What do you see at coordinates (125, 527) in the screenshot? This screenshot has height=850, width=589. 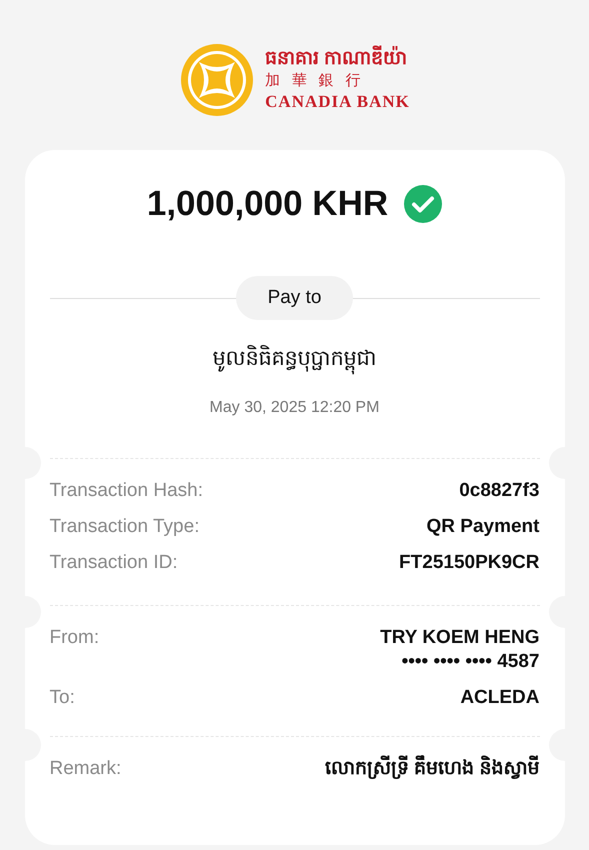 I see `field-label: Transaction Type:` at bounding box center [125, 527].